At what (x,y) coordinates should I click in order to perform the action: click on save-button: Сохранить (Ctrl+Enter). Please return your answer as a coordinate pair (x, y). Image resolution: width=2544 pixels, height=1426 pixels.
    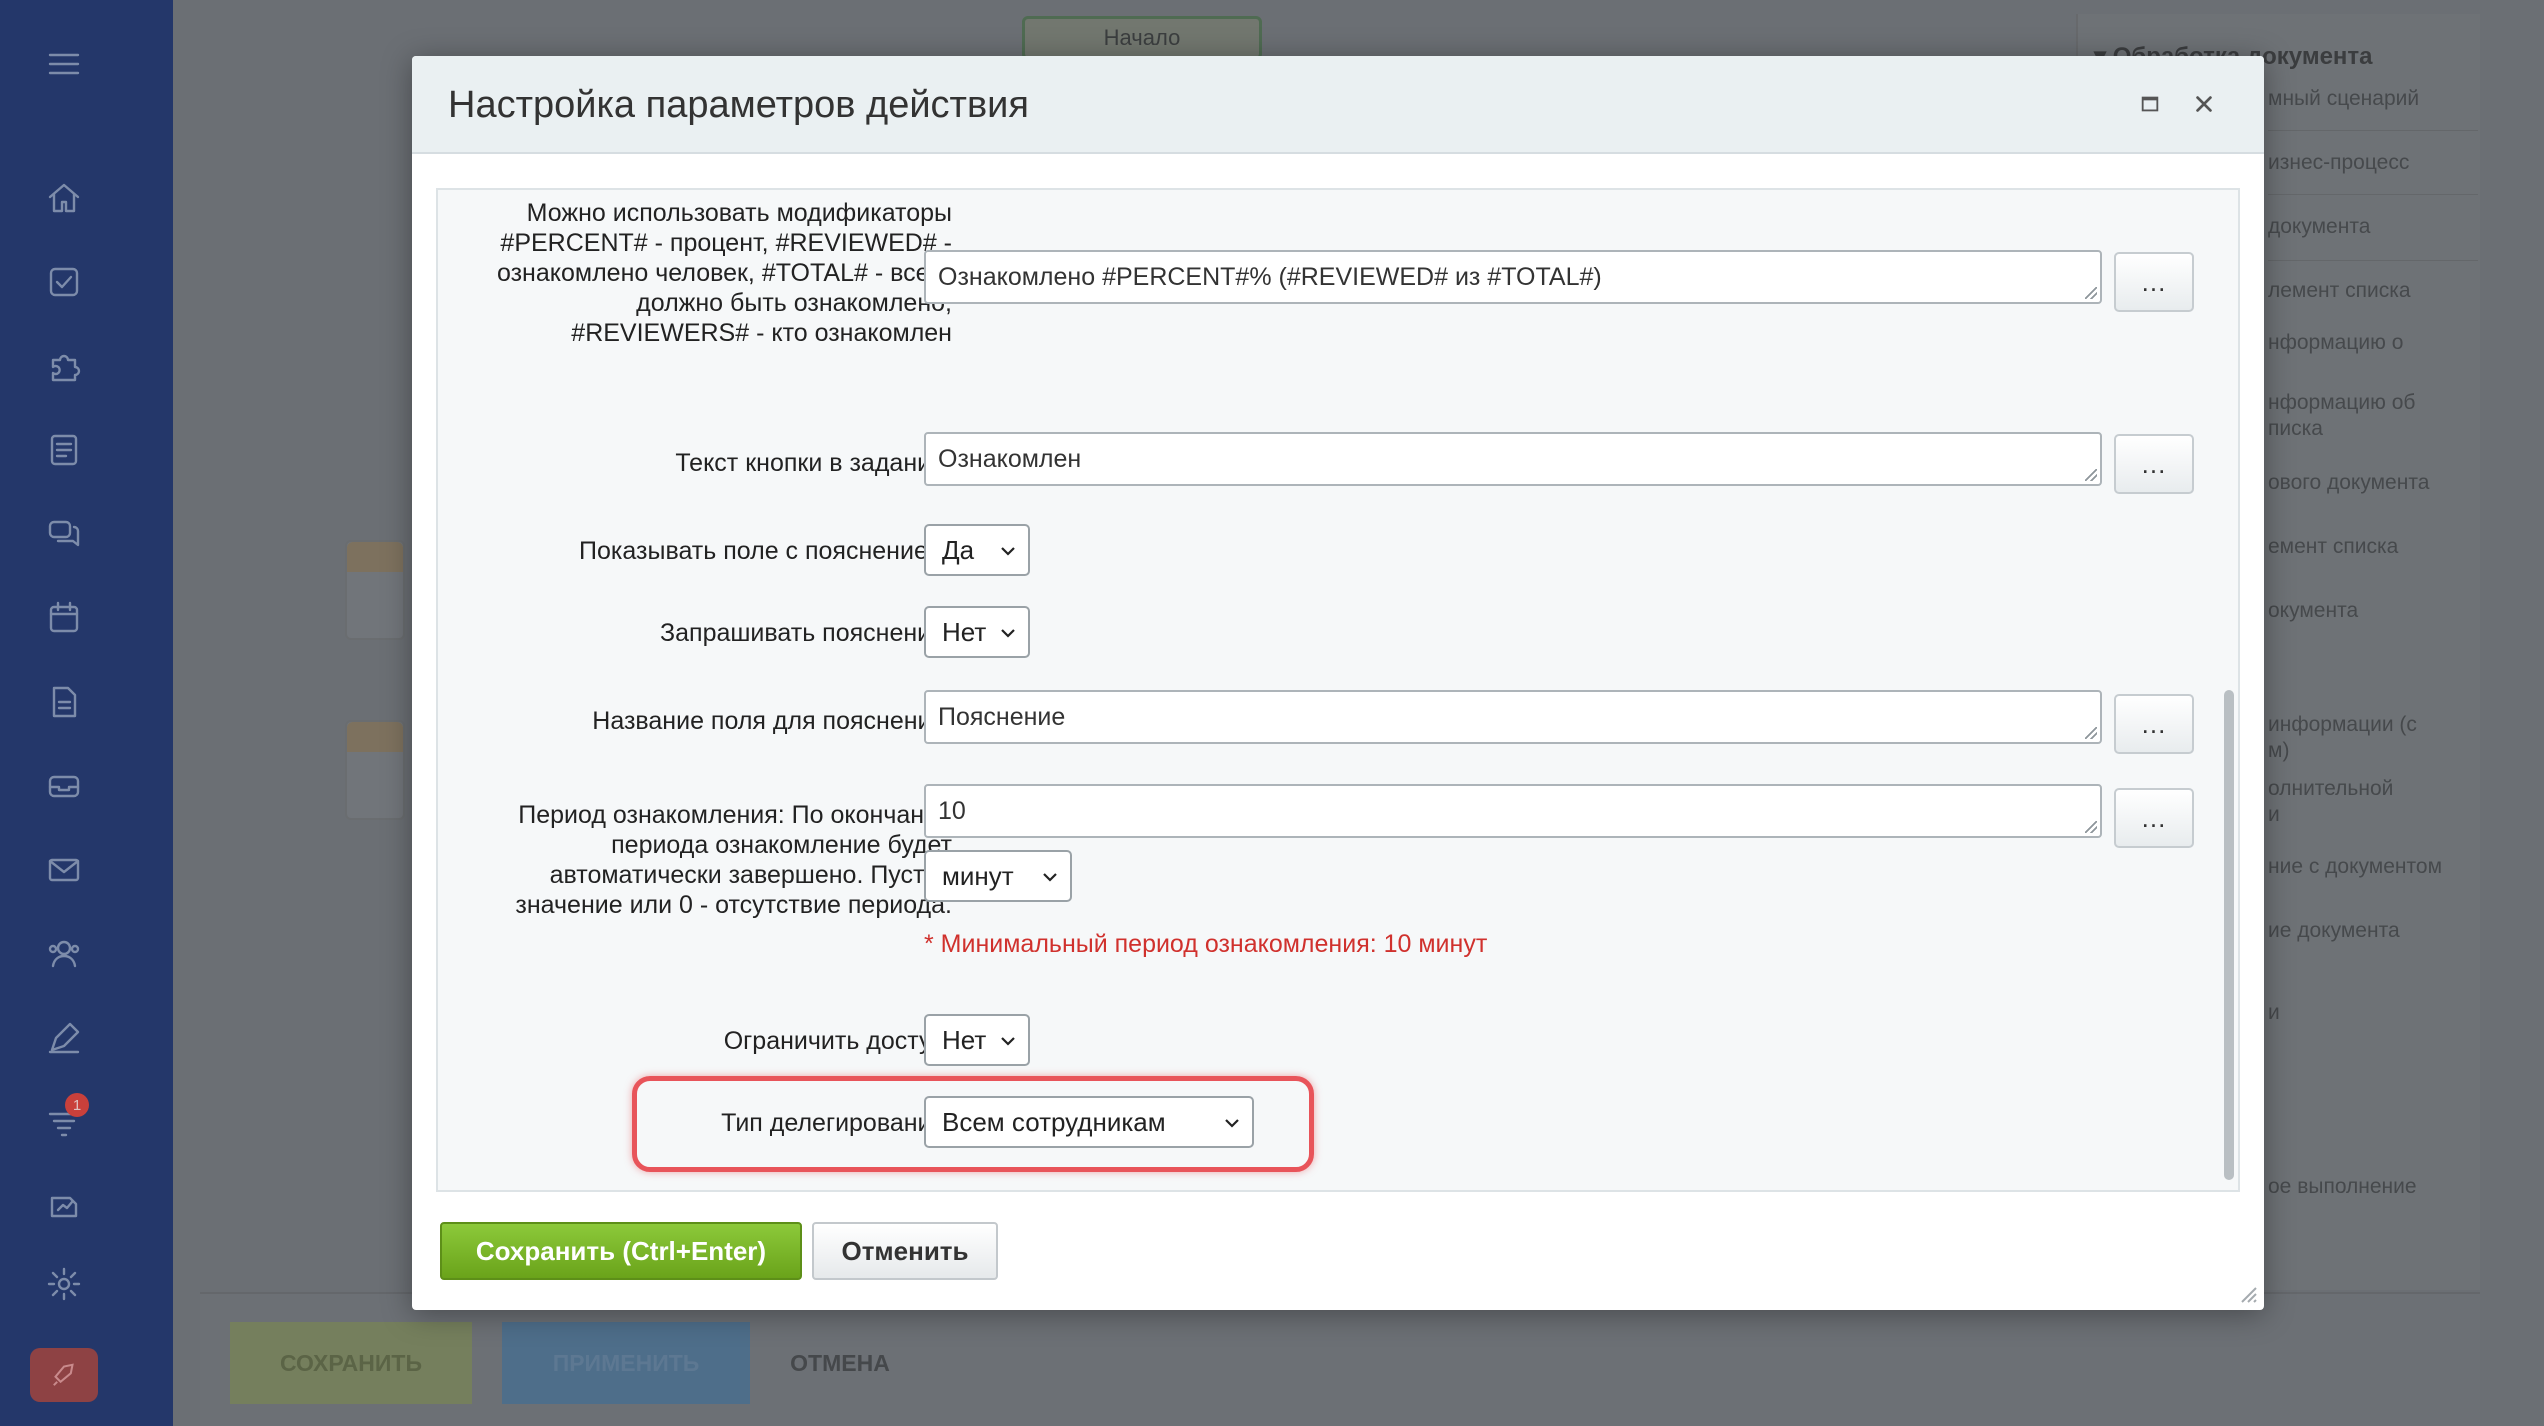
    Looking at the image, I should click on (621, 1251).